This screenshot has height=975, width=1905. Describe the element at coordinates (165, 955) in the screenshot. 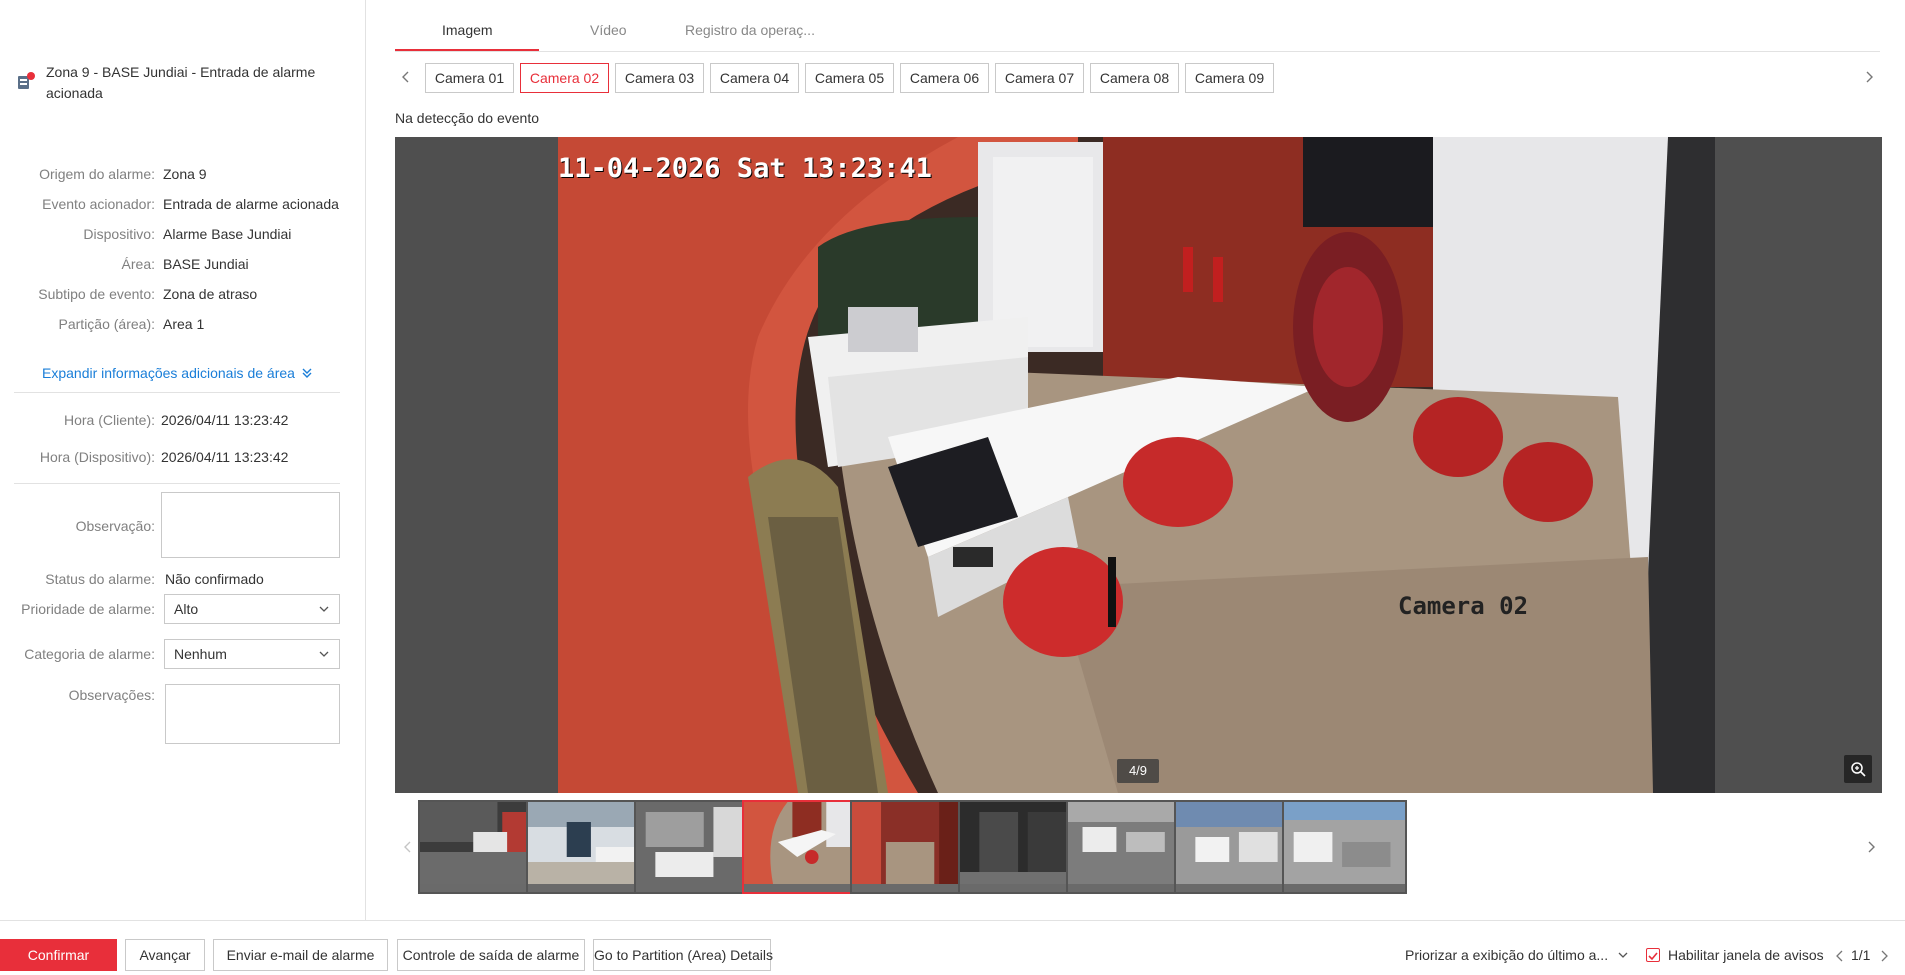

I see `advance-button: Avançar` at that location.